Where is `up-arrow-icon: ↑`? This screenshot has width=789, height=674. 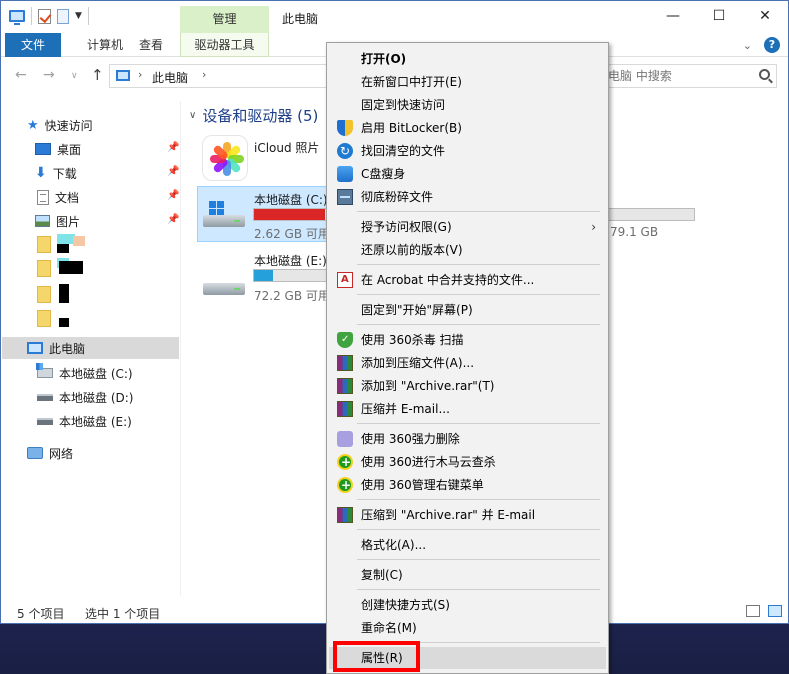
up-arrow-icon: ↑ is located at coordinates (97, 75).